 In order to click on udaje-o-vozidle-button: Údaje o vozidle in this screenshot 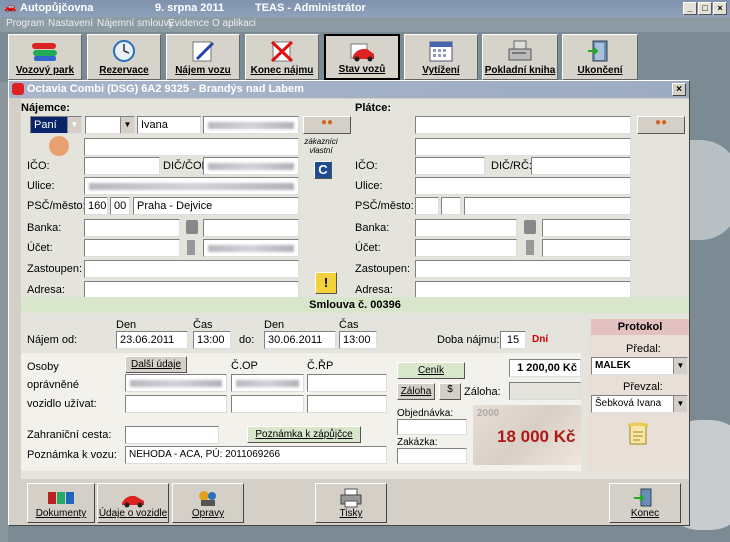, I will do `click(133, 503)`.